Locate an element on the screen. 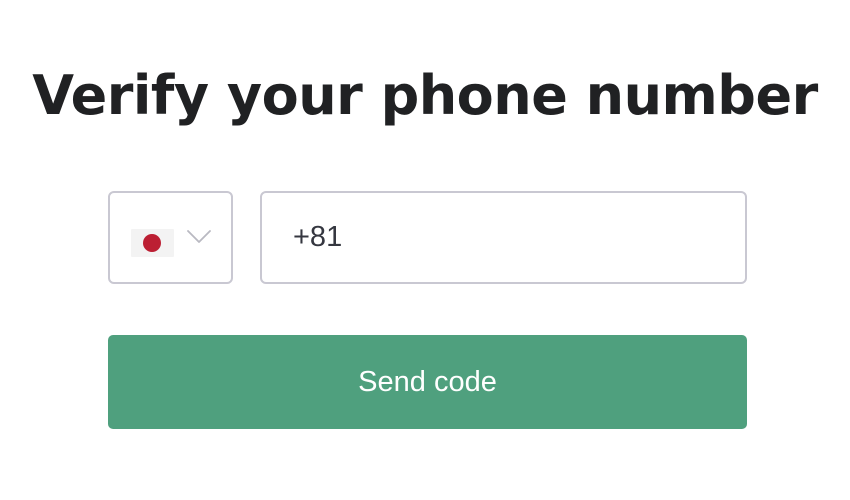 The image size is (850, 500). chevron-down-icon is located at coordinates (199, 236).